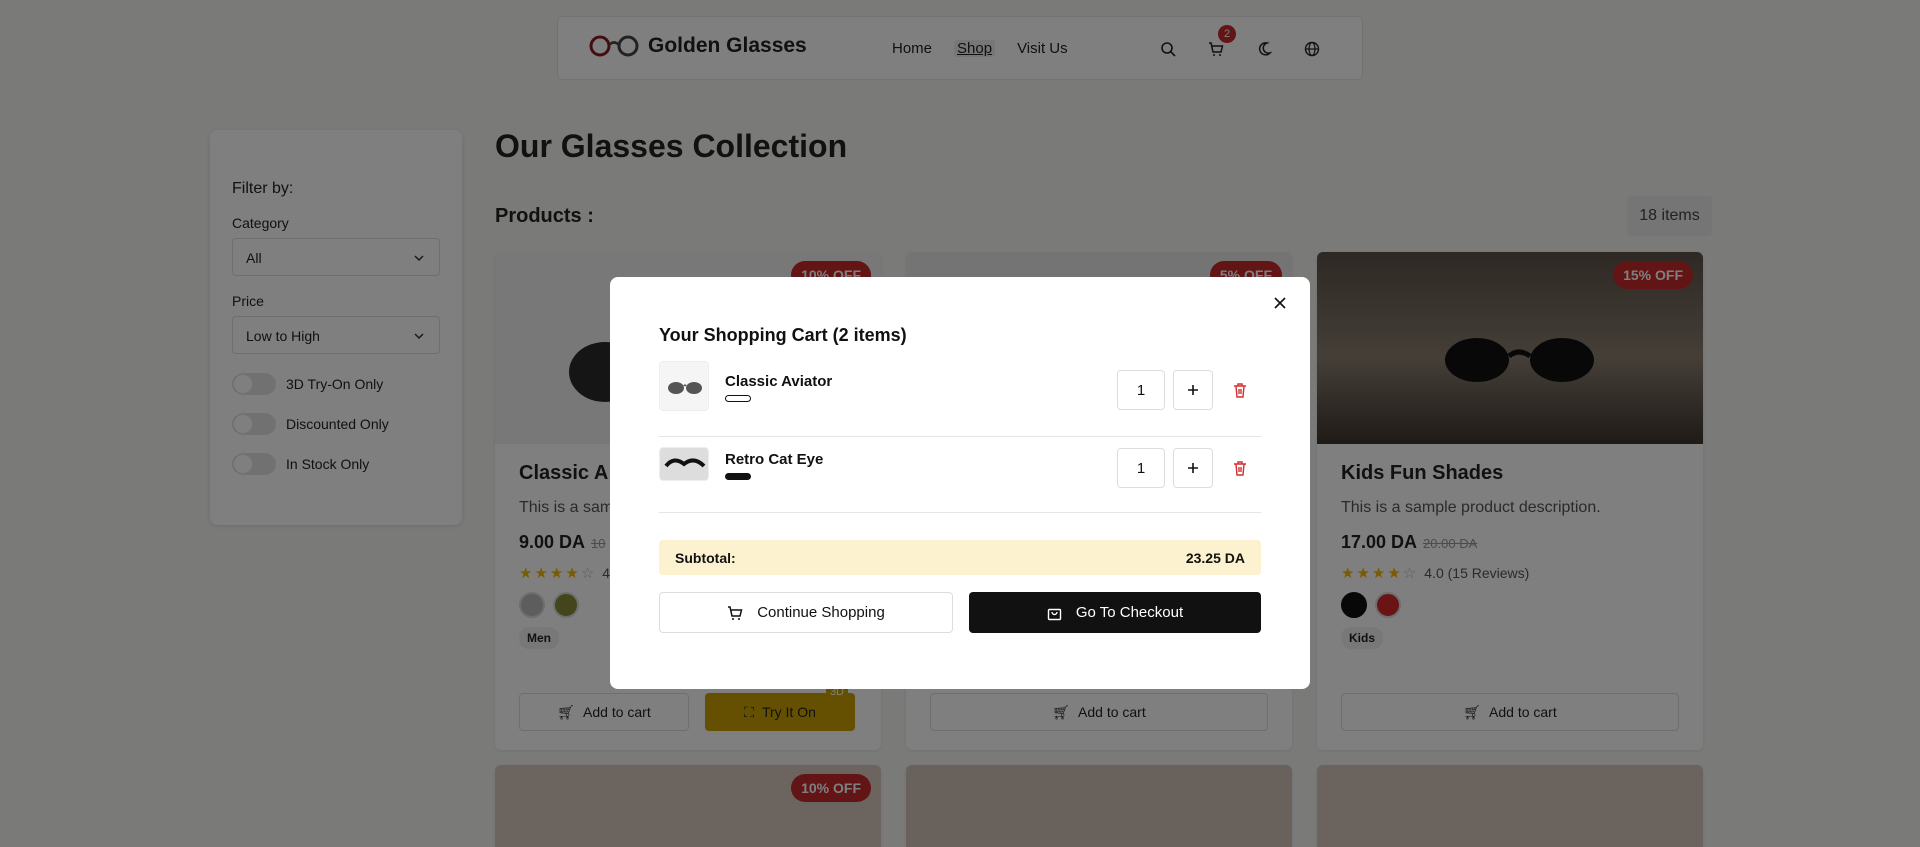 The width and height of the screenshot is (1920, 847). I want to click on cart-title: Your Shopping Cart (2 items), so click(783, 335).